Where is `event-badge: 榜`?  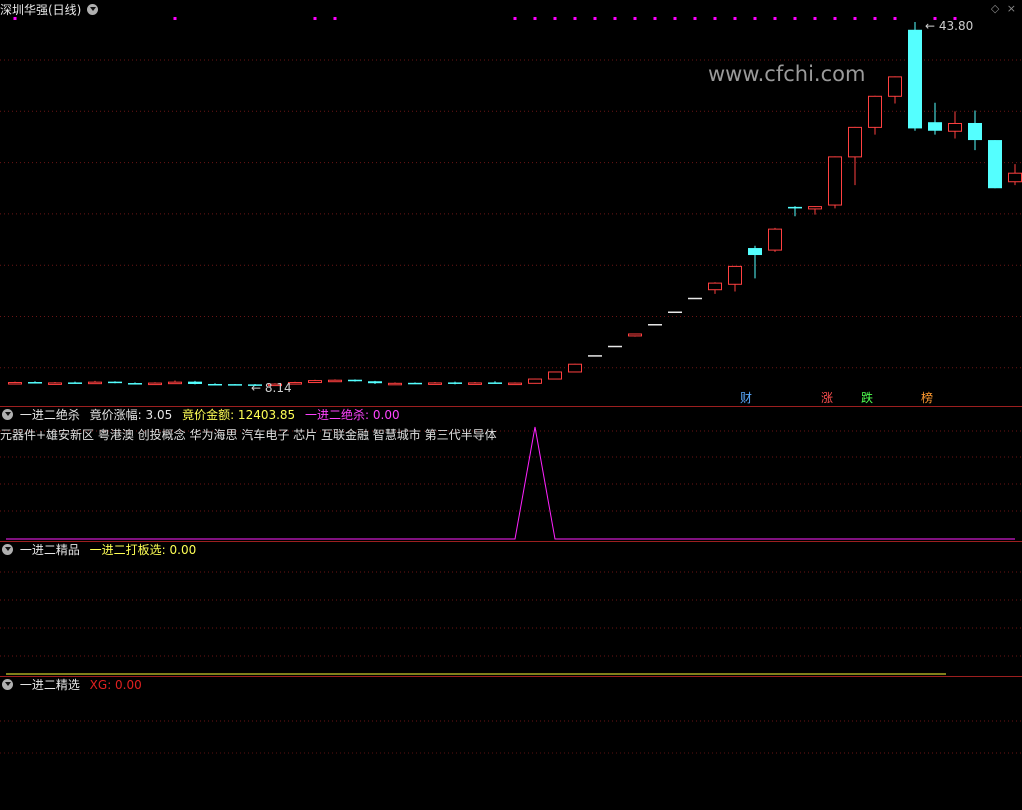
event-badge: 榜 is located at coordinates (927, 398).